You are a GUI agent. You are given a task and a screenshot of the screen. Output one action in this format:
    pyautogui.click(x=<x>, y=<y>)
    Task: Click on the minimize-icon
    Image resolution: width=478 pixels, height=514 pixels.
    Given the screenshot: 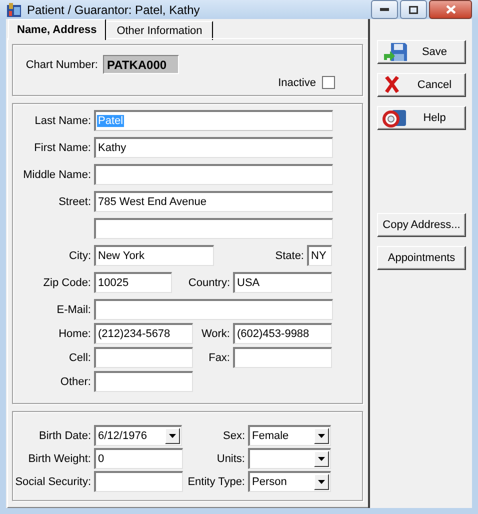 What is the action you would take?
    pyautogui.click(x=384, y=9)
    